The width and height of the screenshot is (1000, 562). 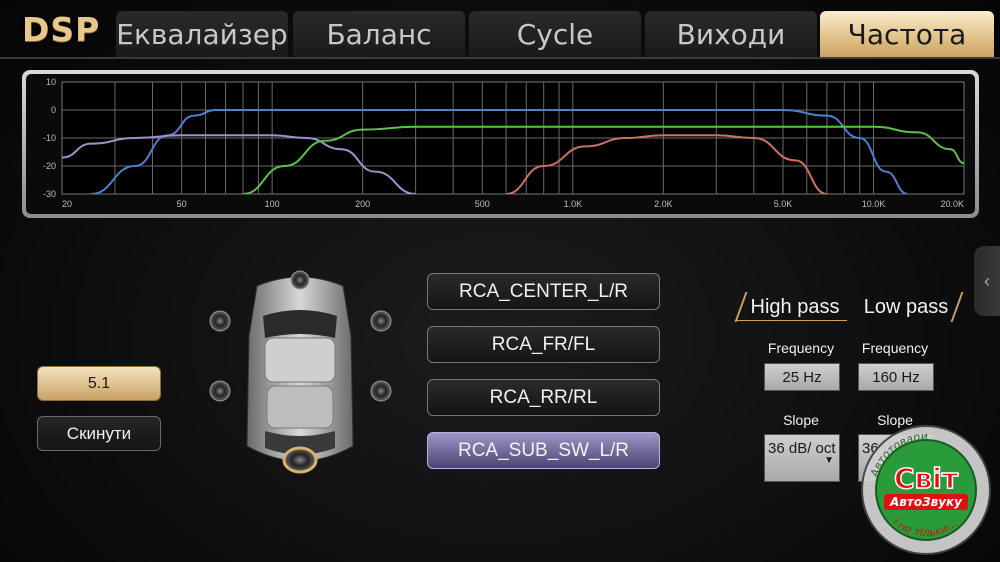 What do you see at coordinates (663, 204) in the screenshot?
I see `x-tick-label: 2.0K` at bounding box center [663, 204].